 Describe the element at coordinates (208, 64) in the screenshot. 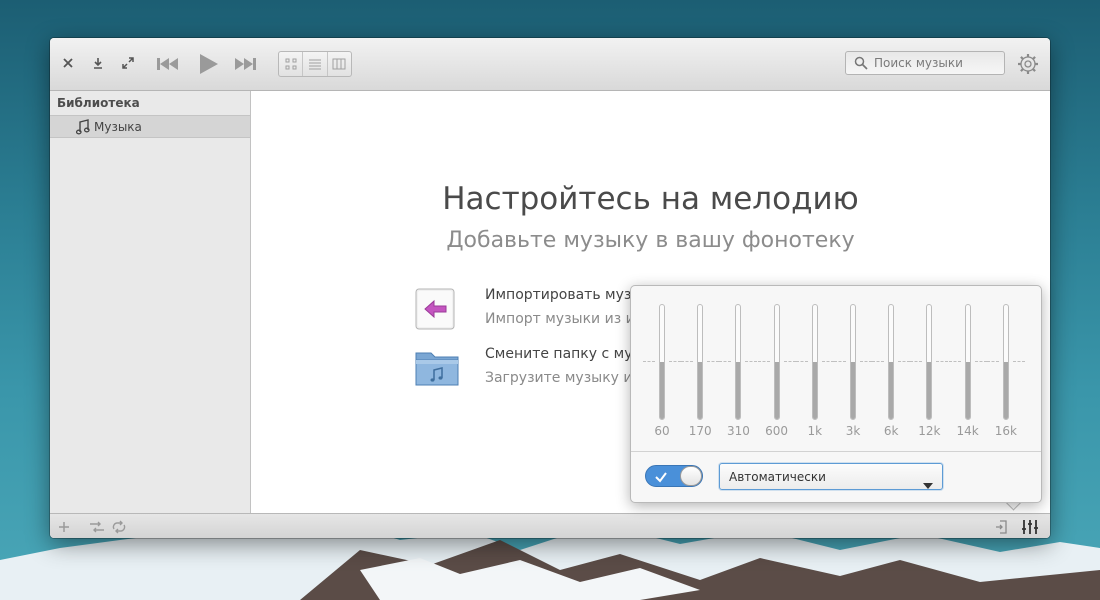

I see `play-icon` at that location.